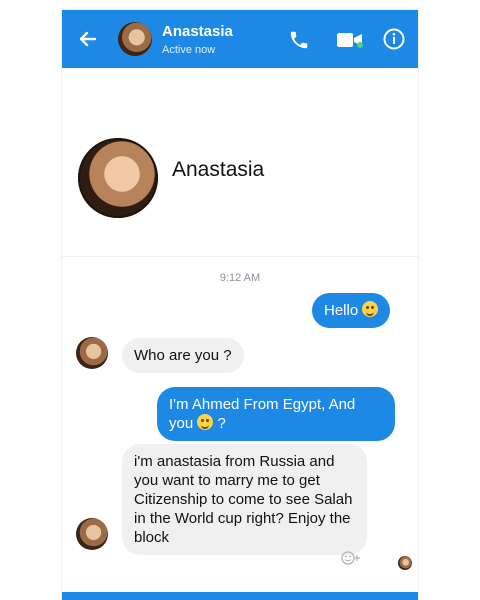 Image resolution: width=480 pixels, height=600 pixels. Describe the element at coordinates (262, 404) in the screenshot. I see `message-text-line1: I'm Ahmed From Egypt, And` at that location.